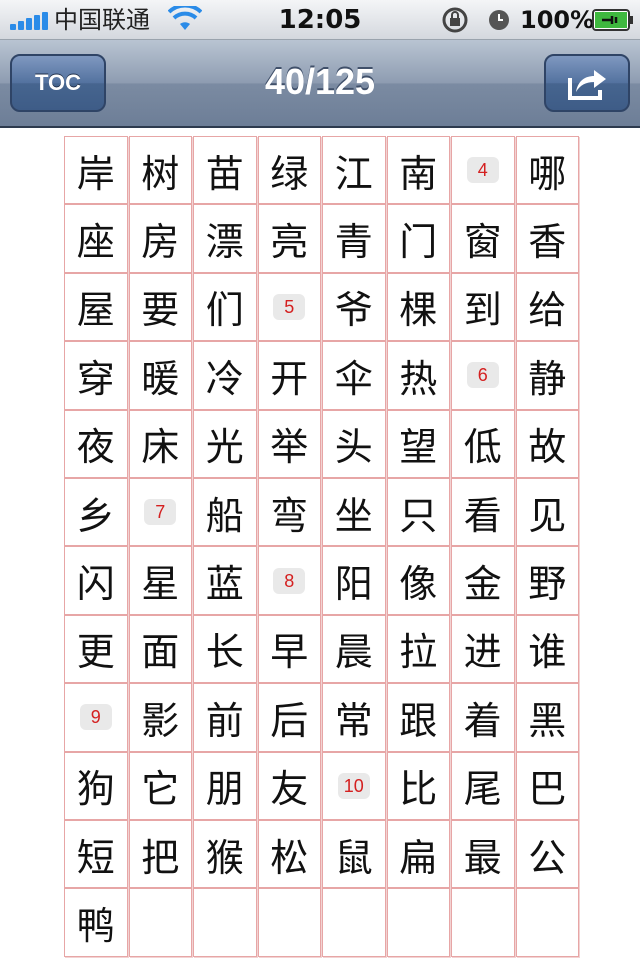  I want to click on lesson-number-cell: 7, so click(160, 512).